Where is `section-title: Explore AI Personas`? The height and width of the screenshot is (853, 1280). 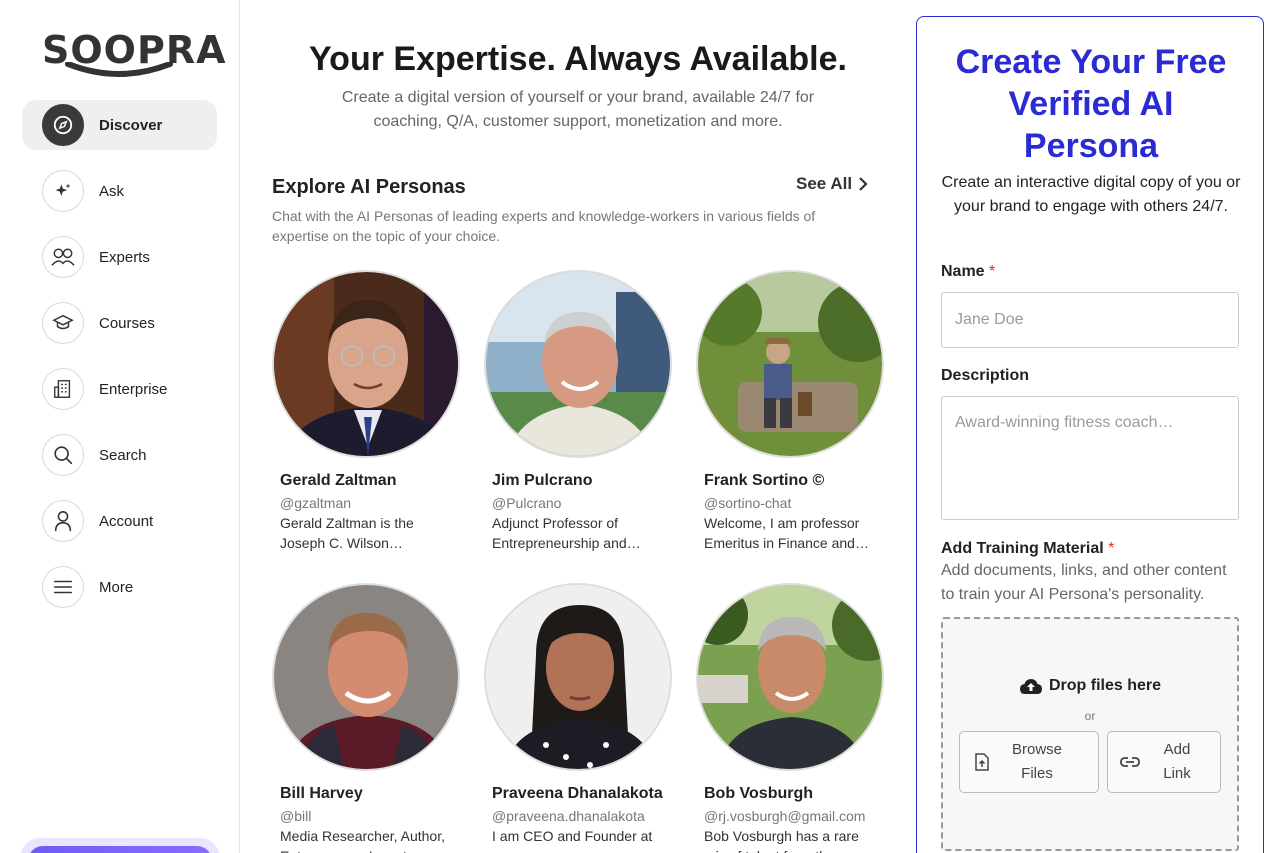
section-title: Explore AI Personas is located at coordinates (369, 187).